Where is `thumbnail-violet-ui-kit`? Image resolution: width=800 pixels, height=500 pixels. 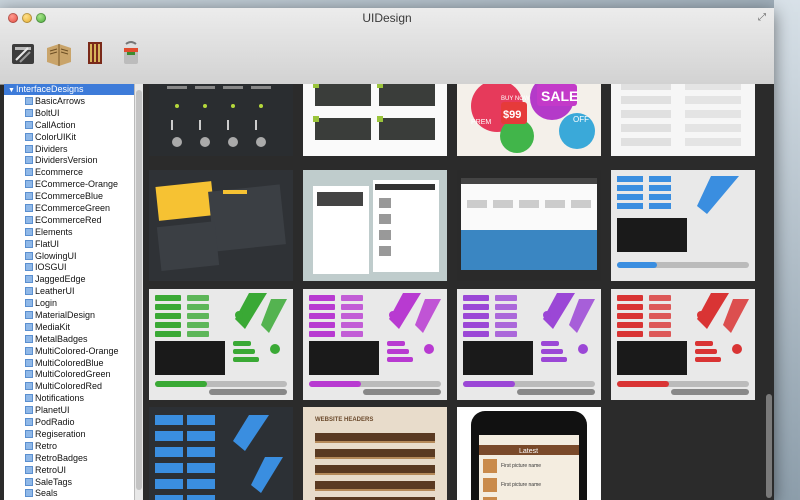
thumbnail-violet-ui-kit is located at coordinates (529, 344).